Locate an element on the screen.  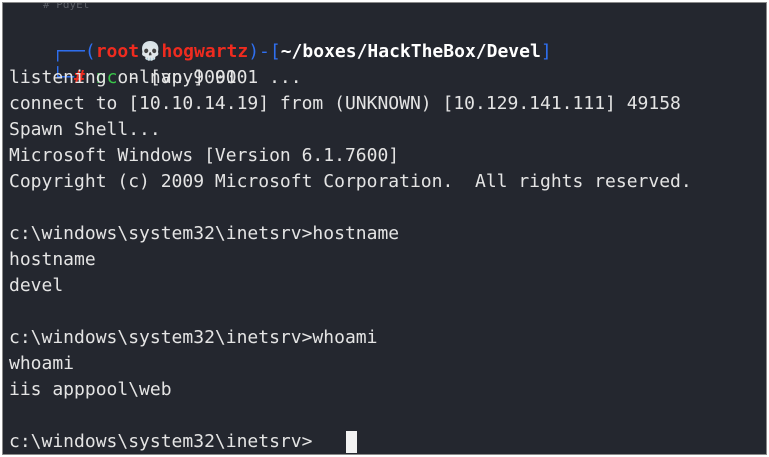
prompt-close: ] is located at coordinates (546, 51).